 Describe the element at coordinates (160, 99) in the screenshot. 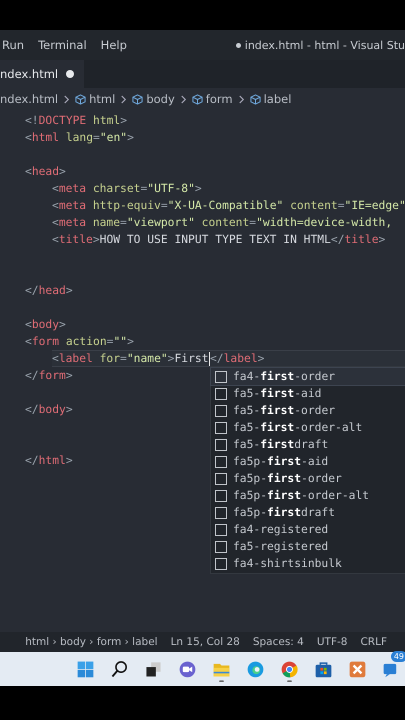

I see `breadcrumb-item: body` at that location.